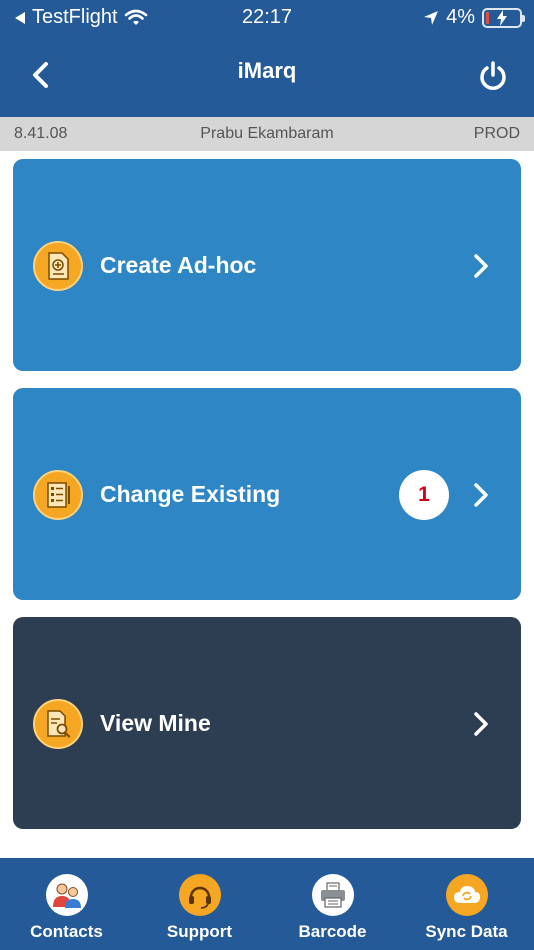  I want to click on cloud-sync-icon, so click(467, 895).